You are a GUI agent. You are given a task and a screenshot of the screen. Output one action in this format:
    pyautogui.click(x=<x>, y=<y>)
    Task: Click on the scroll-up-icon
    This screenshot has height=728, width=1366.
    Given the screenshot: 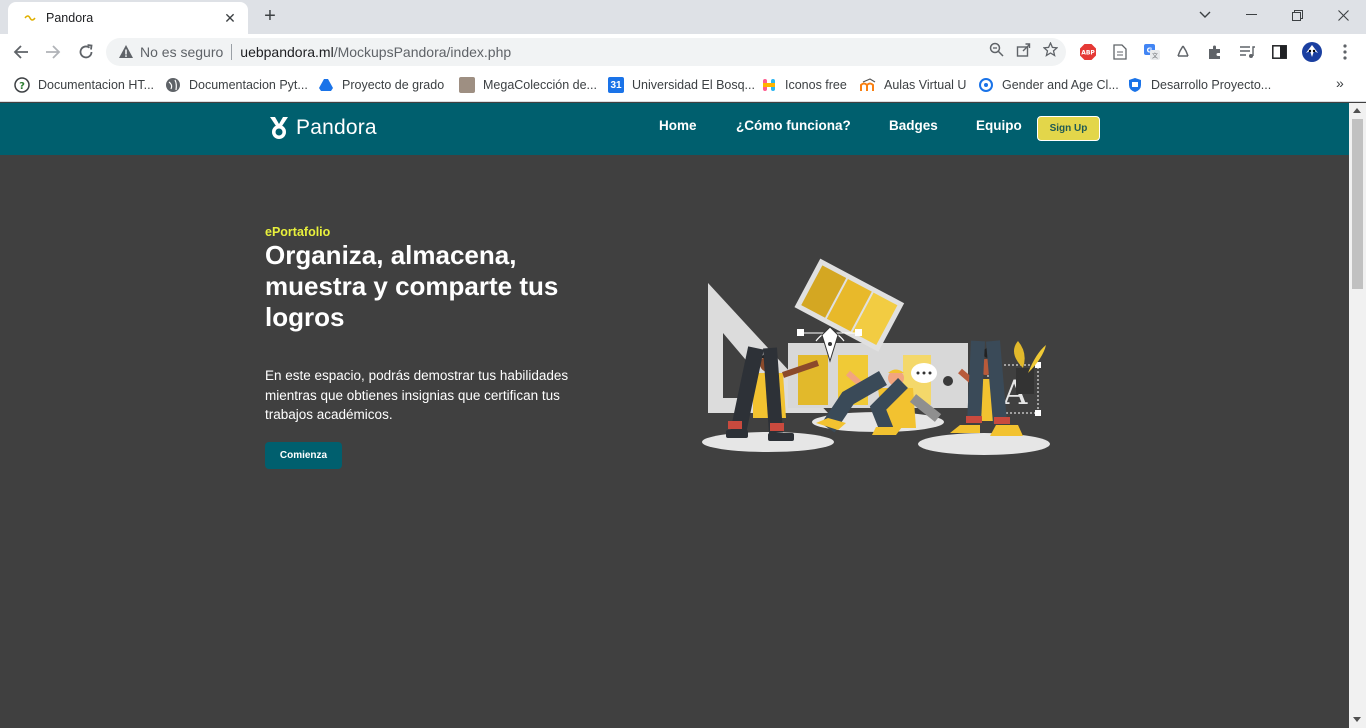 What is the action you would take?
    pyautogui.click(x=1357, y=110)
    